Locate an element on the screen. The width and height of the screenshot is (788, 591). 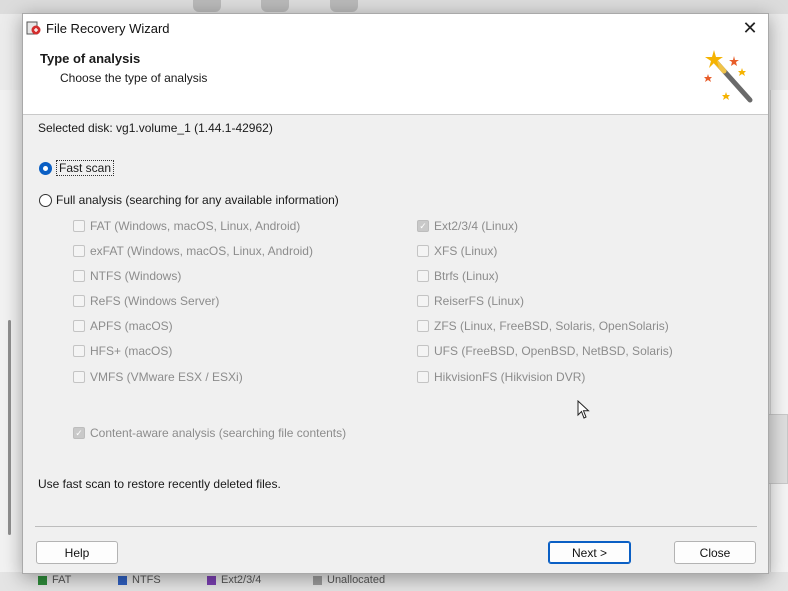
background-scrollbar is located at coordinates (9, 427).